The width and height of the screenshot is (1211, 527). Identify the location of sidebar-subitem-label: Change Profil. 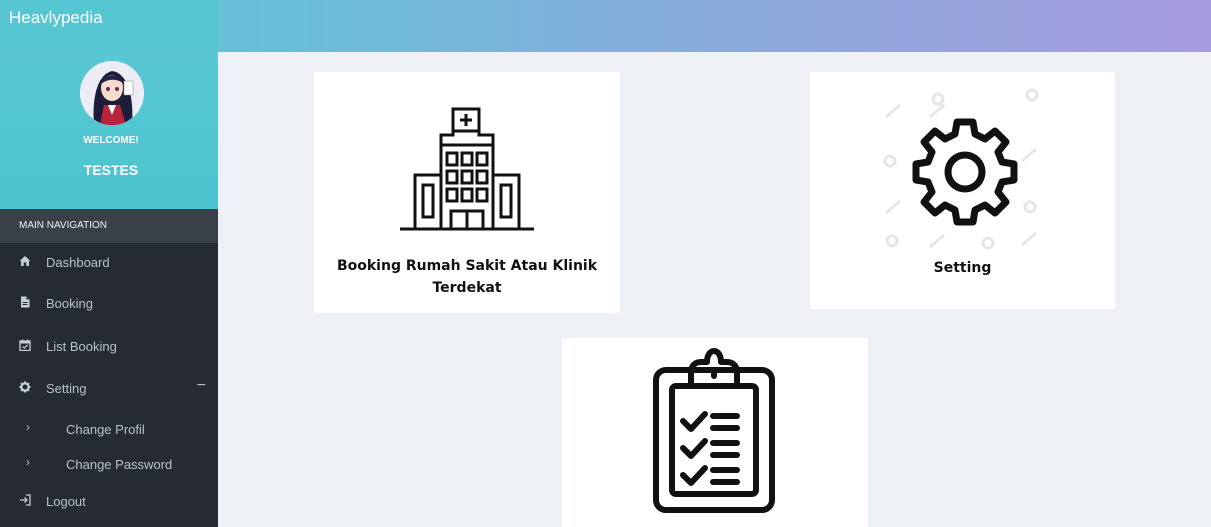
(105, 429).